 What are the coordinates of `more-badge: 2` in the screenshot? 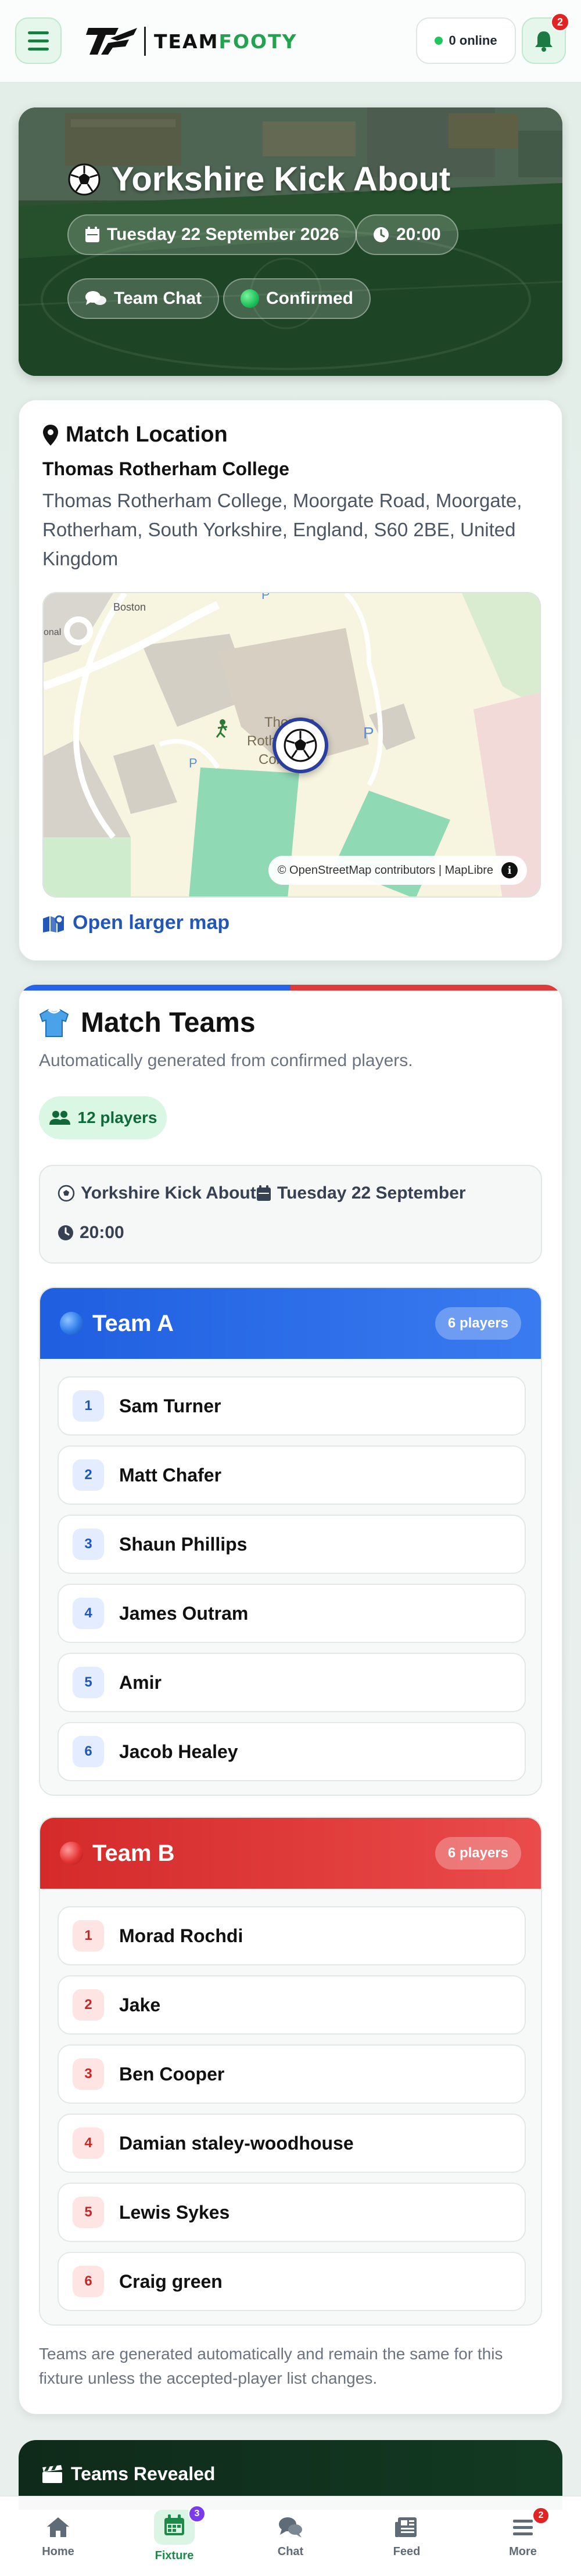 It's located at (541, 2516).